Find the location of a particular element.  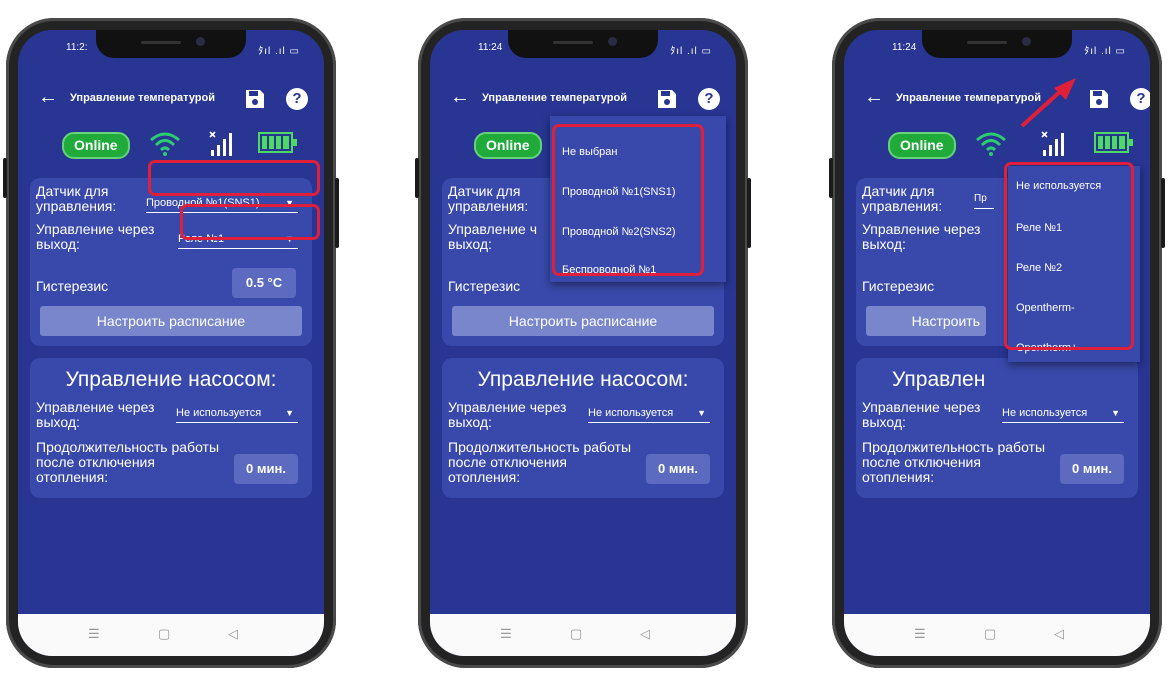

status-time: 11:2: is located at coordinates (77, 47).